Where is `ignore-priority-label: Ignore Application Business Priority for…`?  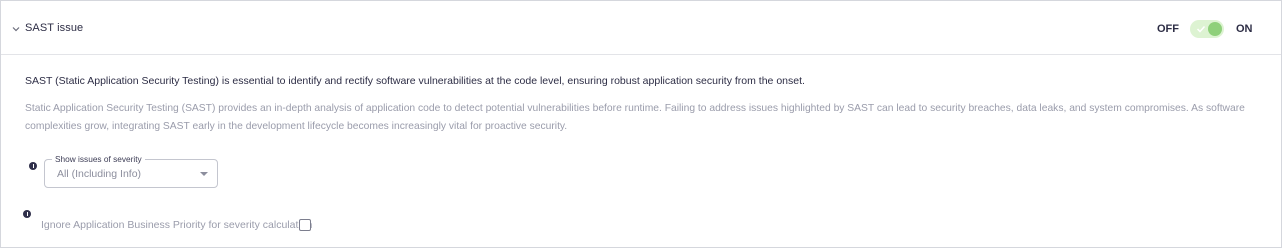
ignore-priority-label: Ignore Application Business Priority for… is located at coordinates (177, 225).